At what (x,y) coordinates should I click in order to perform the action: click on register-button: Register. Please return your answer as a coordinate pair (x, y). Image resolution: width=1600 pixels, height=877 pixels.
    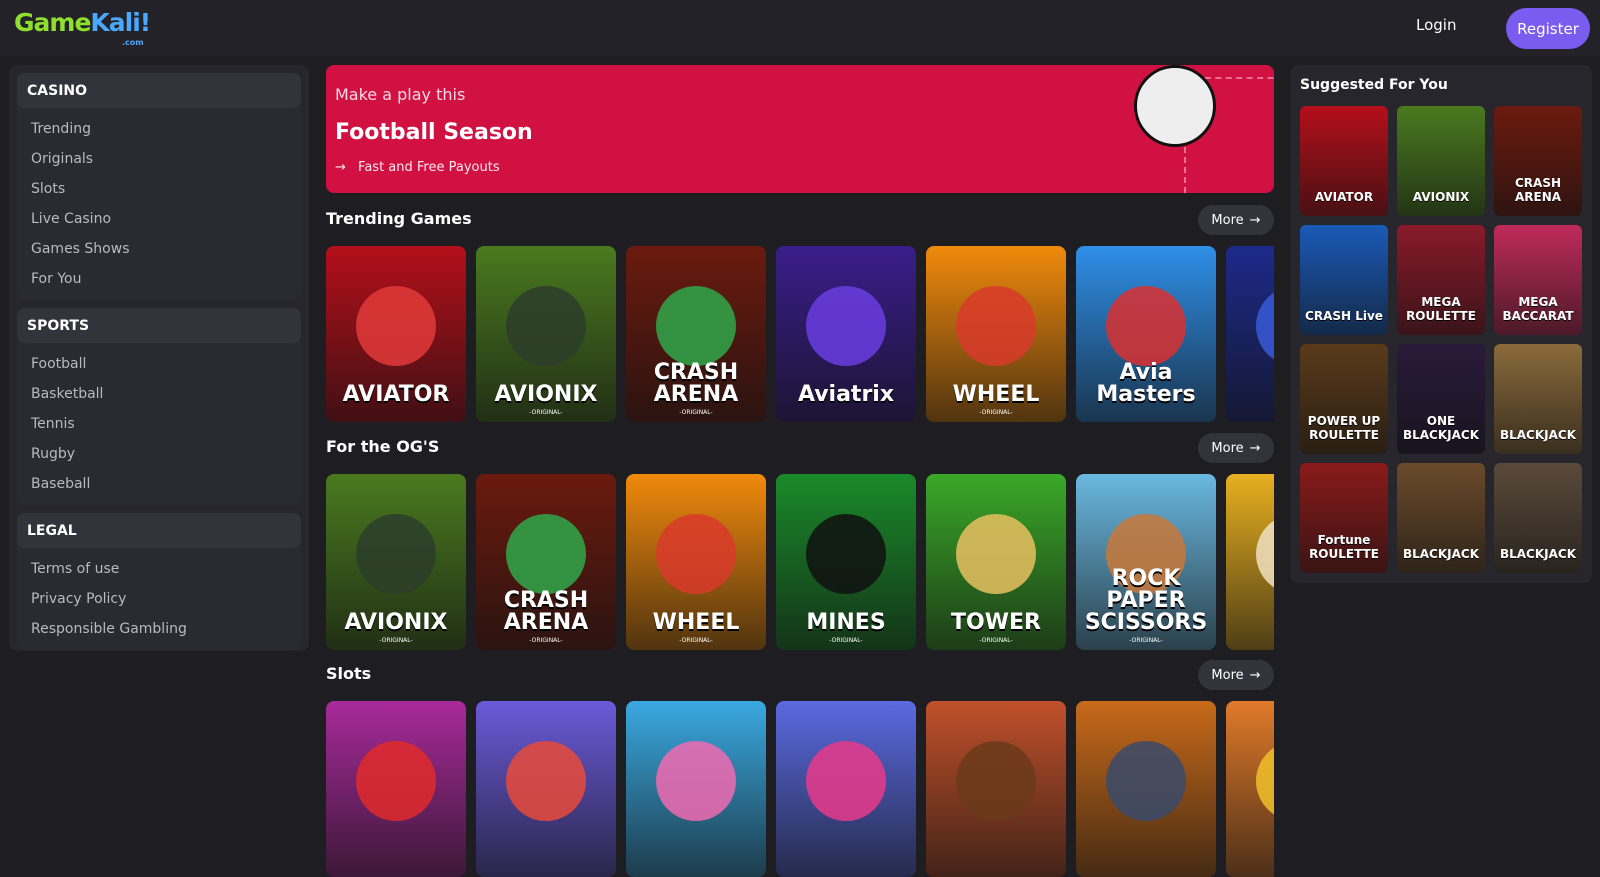
    Looking at the image, I should click on (1548, 28).